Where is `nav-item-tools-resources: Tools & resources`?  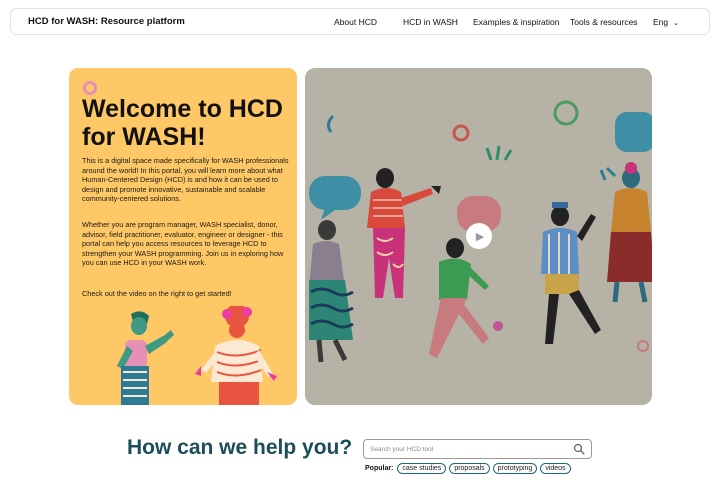
nav-item-tools-resources: Tools & resources is located at coordinates (604, 22).